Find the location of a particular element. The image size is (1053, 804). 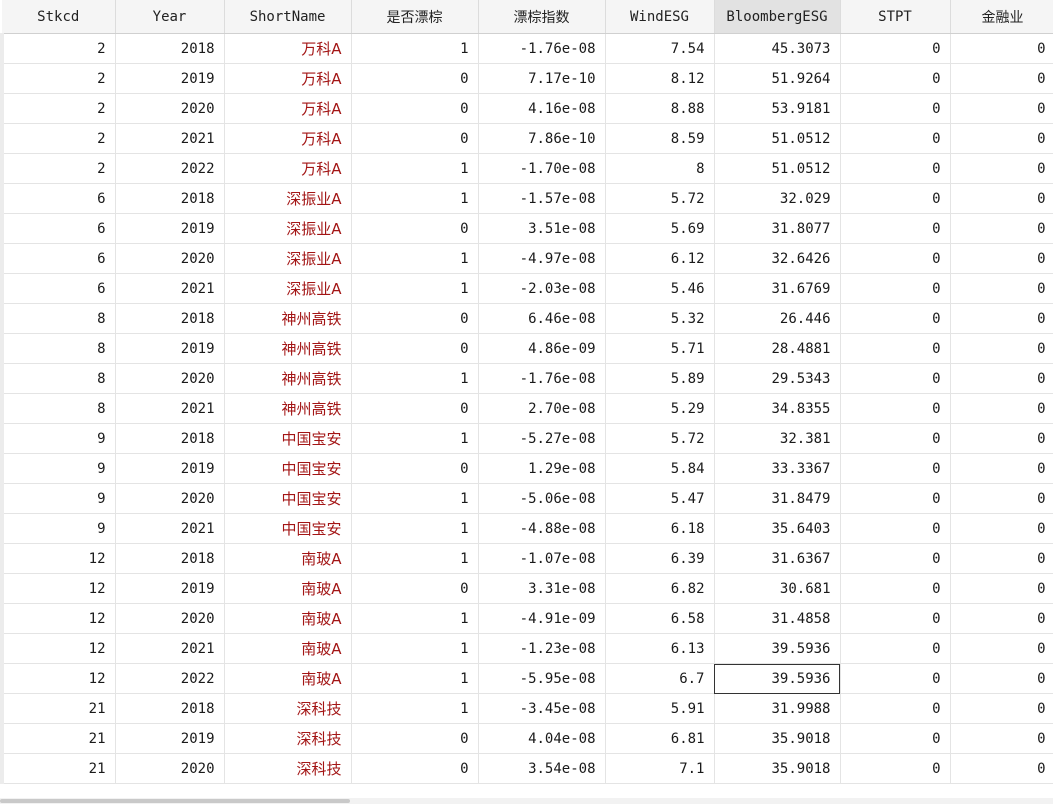

cell-greenwash-index: 2.70e-08 is located at coordinates (542, 408).